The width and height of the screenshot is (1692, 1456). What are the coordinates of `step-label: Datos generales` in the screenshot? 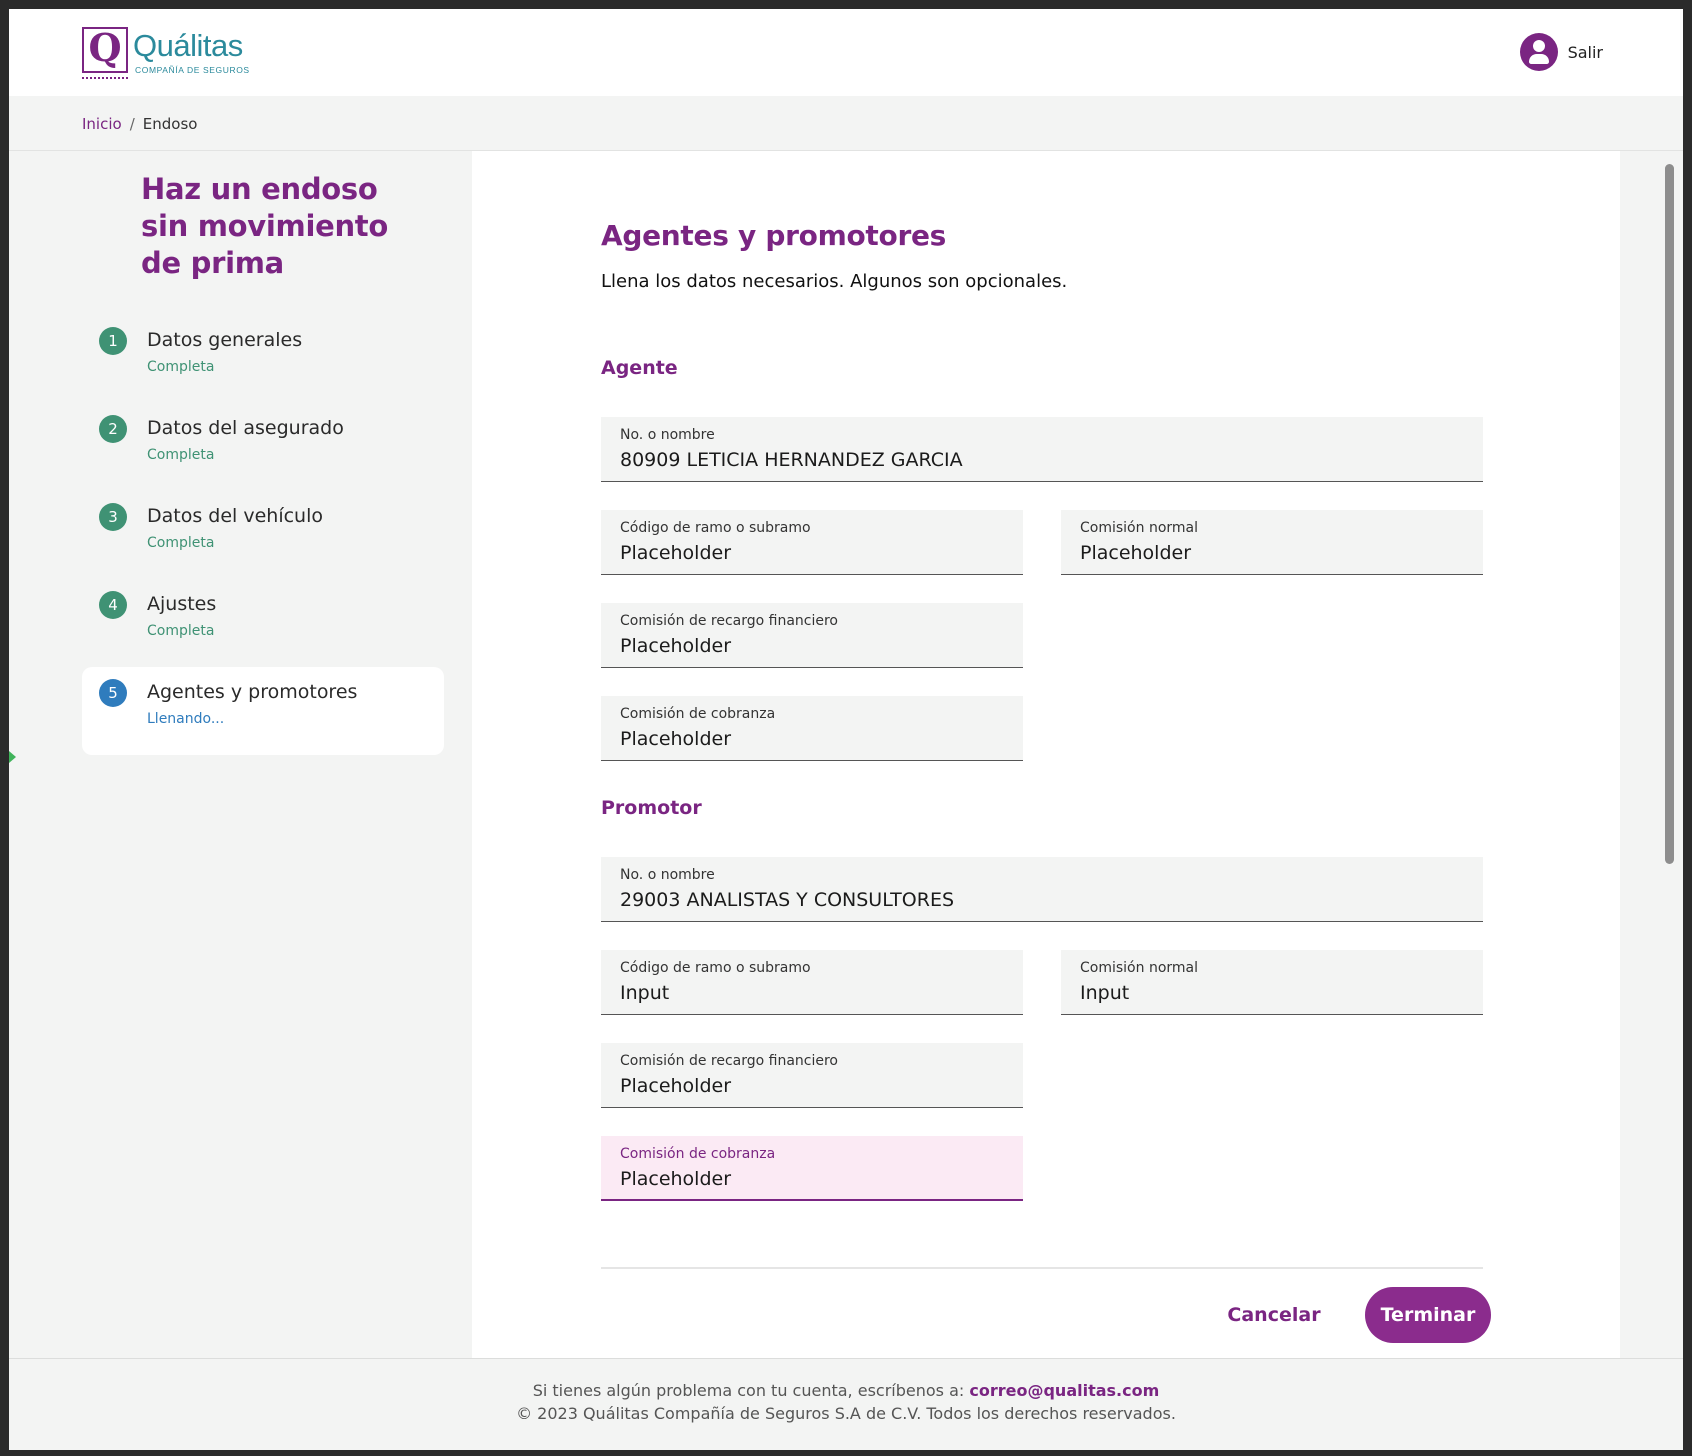 It's located at (225, 340).